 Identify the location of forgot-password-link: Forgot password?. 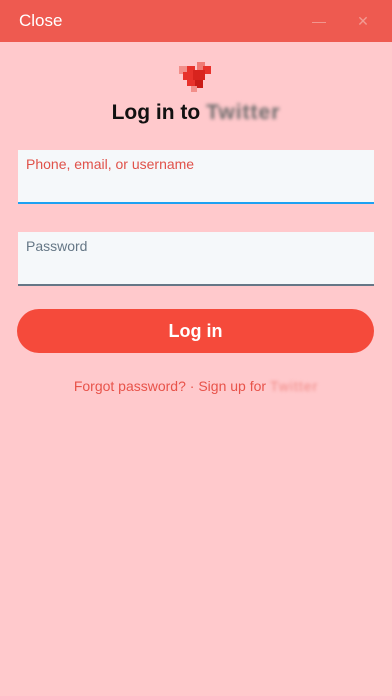
(130, 386).